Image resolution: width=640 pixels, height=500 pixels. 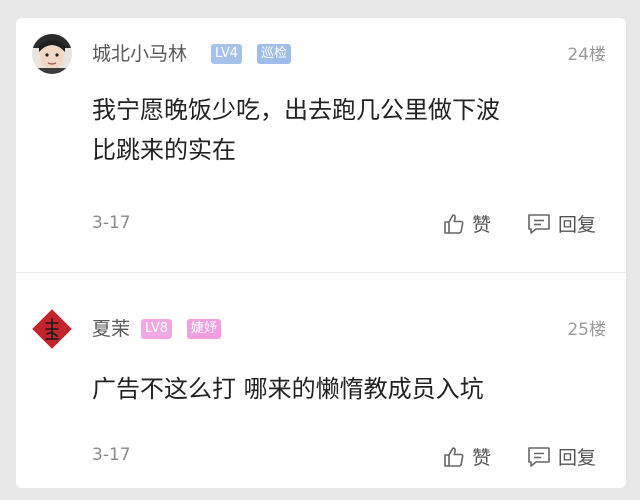 What do you see at coordinates (288, 389) in the screenshot?
I see `comment-text-line: 广告不这么打 哪来的懒惰教成员入坑` at bounding box center [288, 389].